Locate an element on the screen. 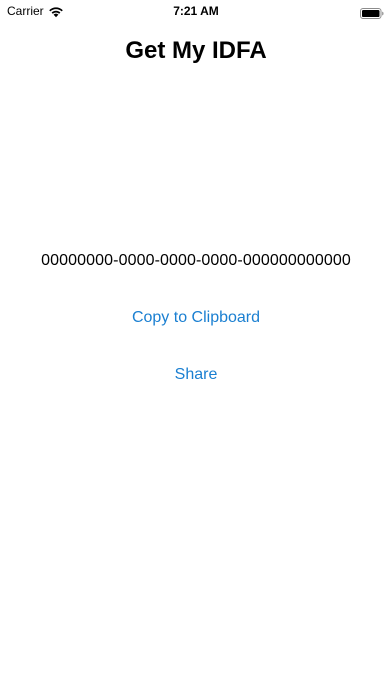  status-bar: Carrier 7:21 AM is located at coordinates (196, 11).